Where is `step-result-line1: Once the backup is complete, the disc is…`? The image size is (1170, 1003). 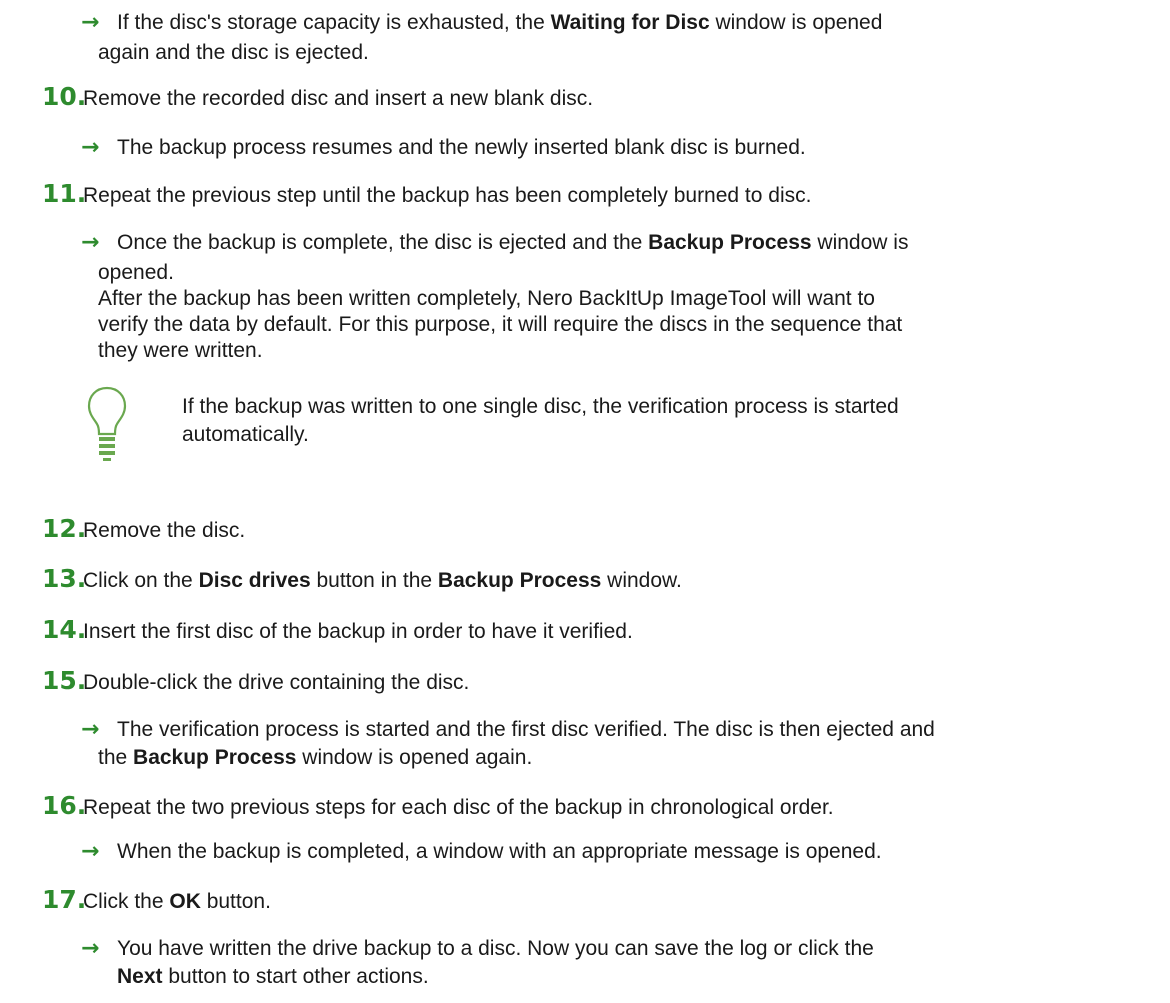
step-result-line1: Once the backup is complete, the disc is… is located at coordinates (512, 243).